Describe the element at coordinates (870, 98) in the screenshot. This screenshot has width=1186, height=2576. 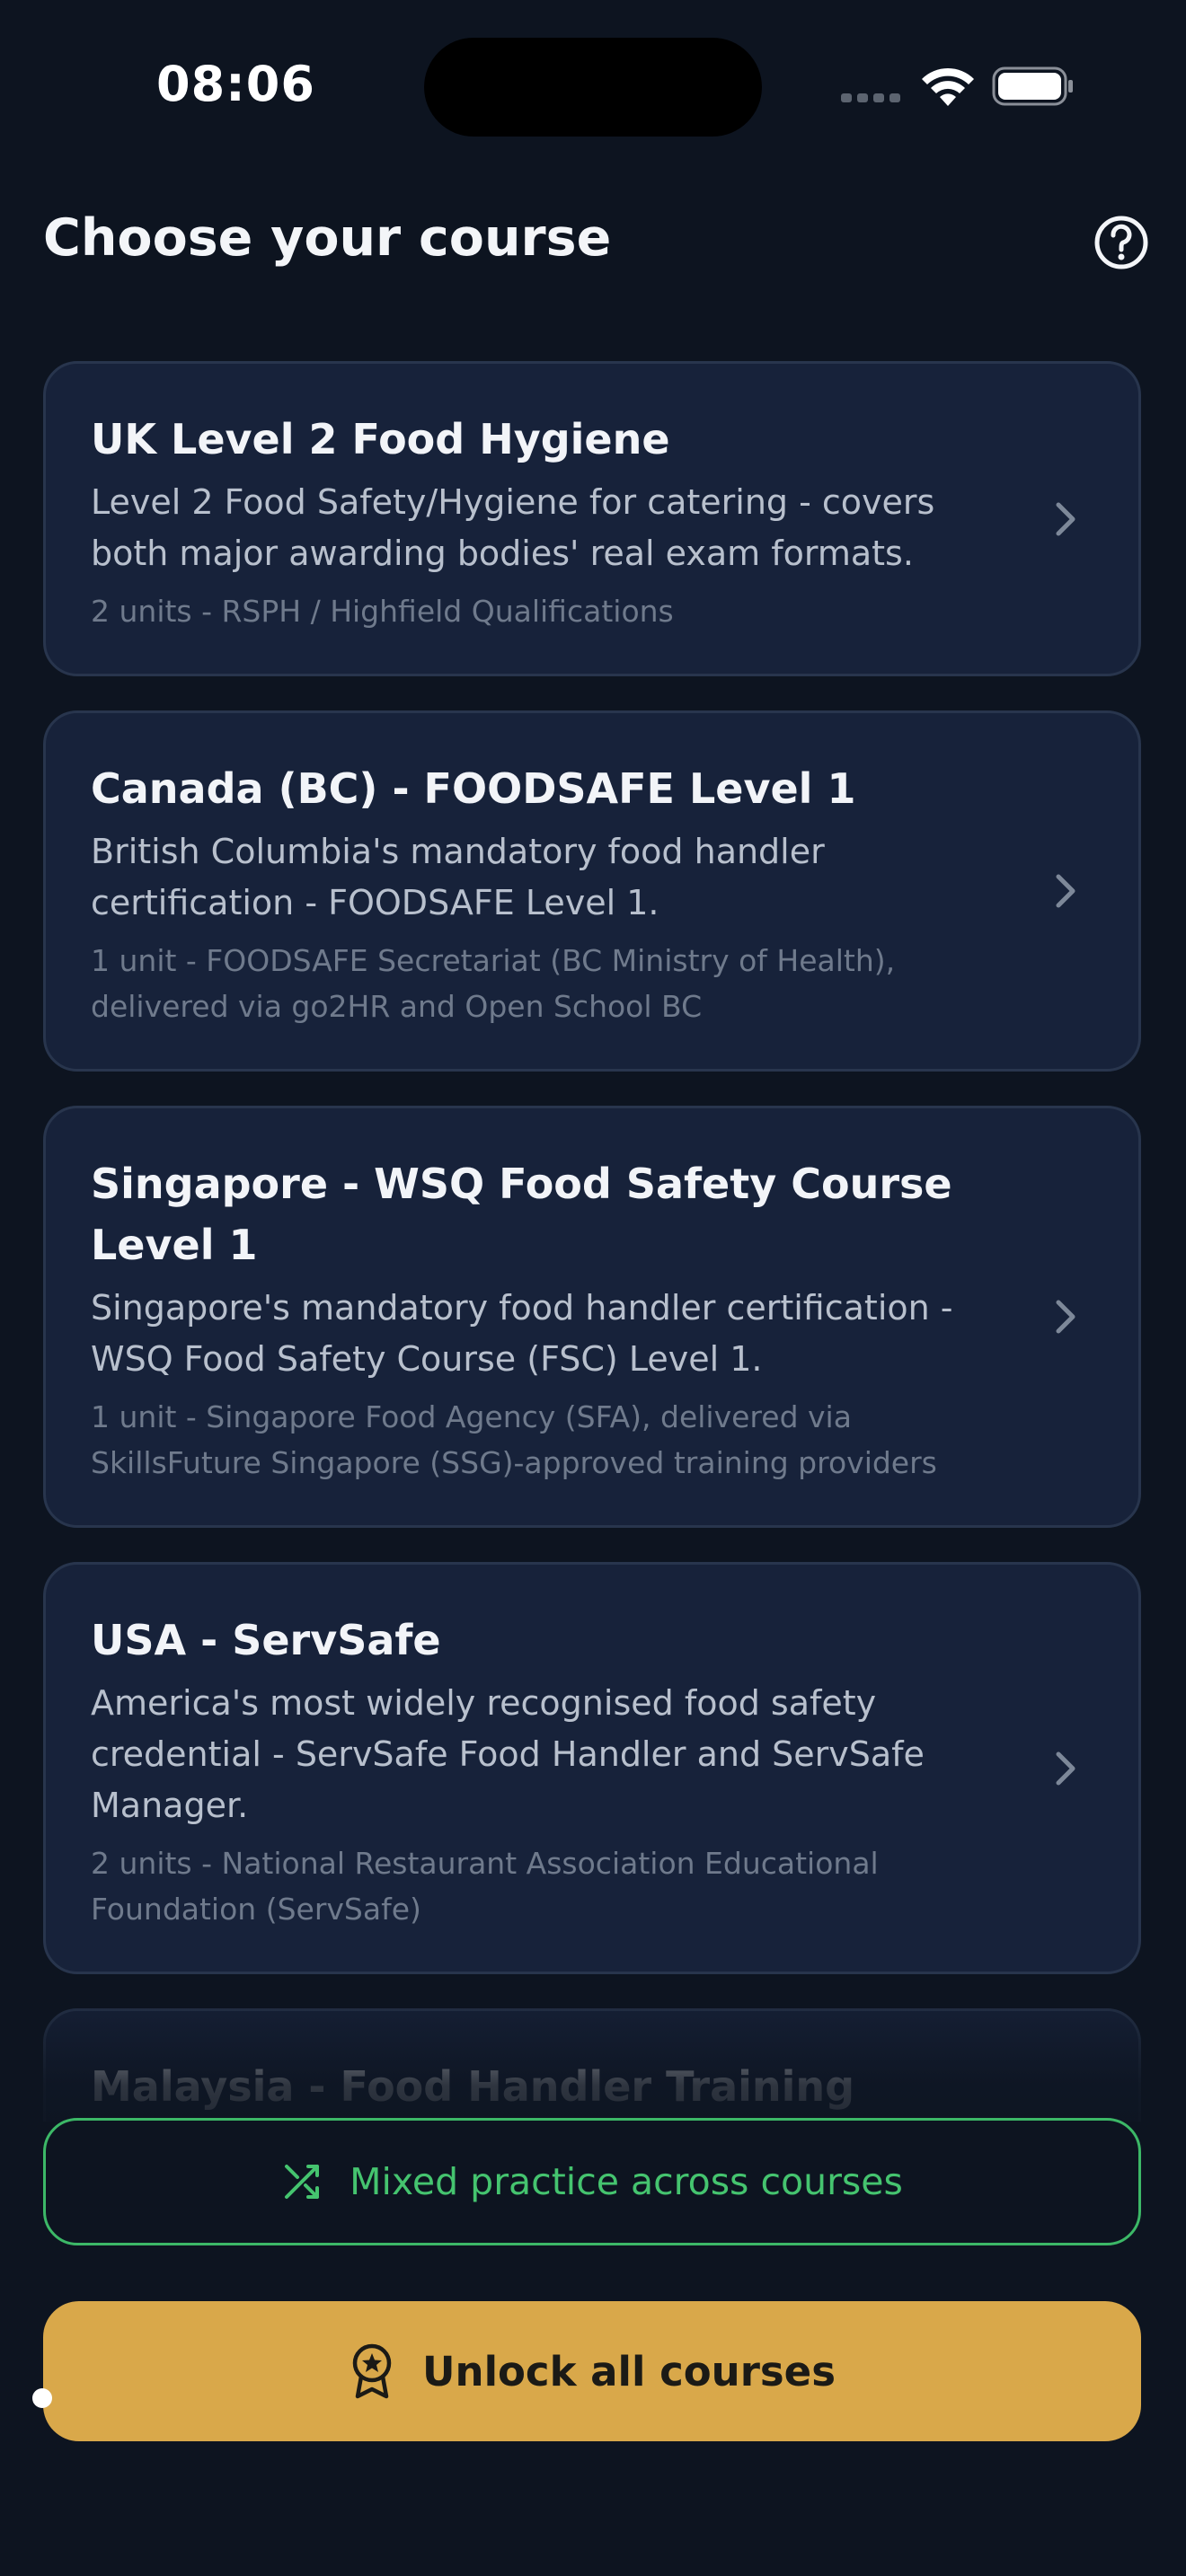
I see `cellular-signal-icon` at that location.